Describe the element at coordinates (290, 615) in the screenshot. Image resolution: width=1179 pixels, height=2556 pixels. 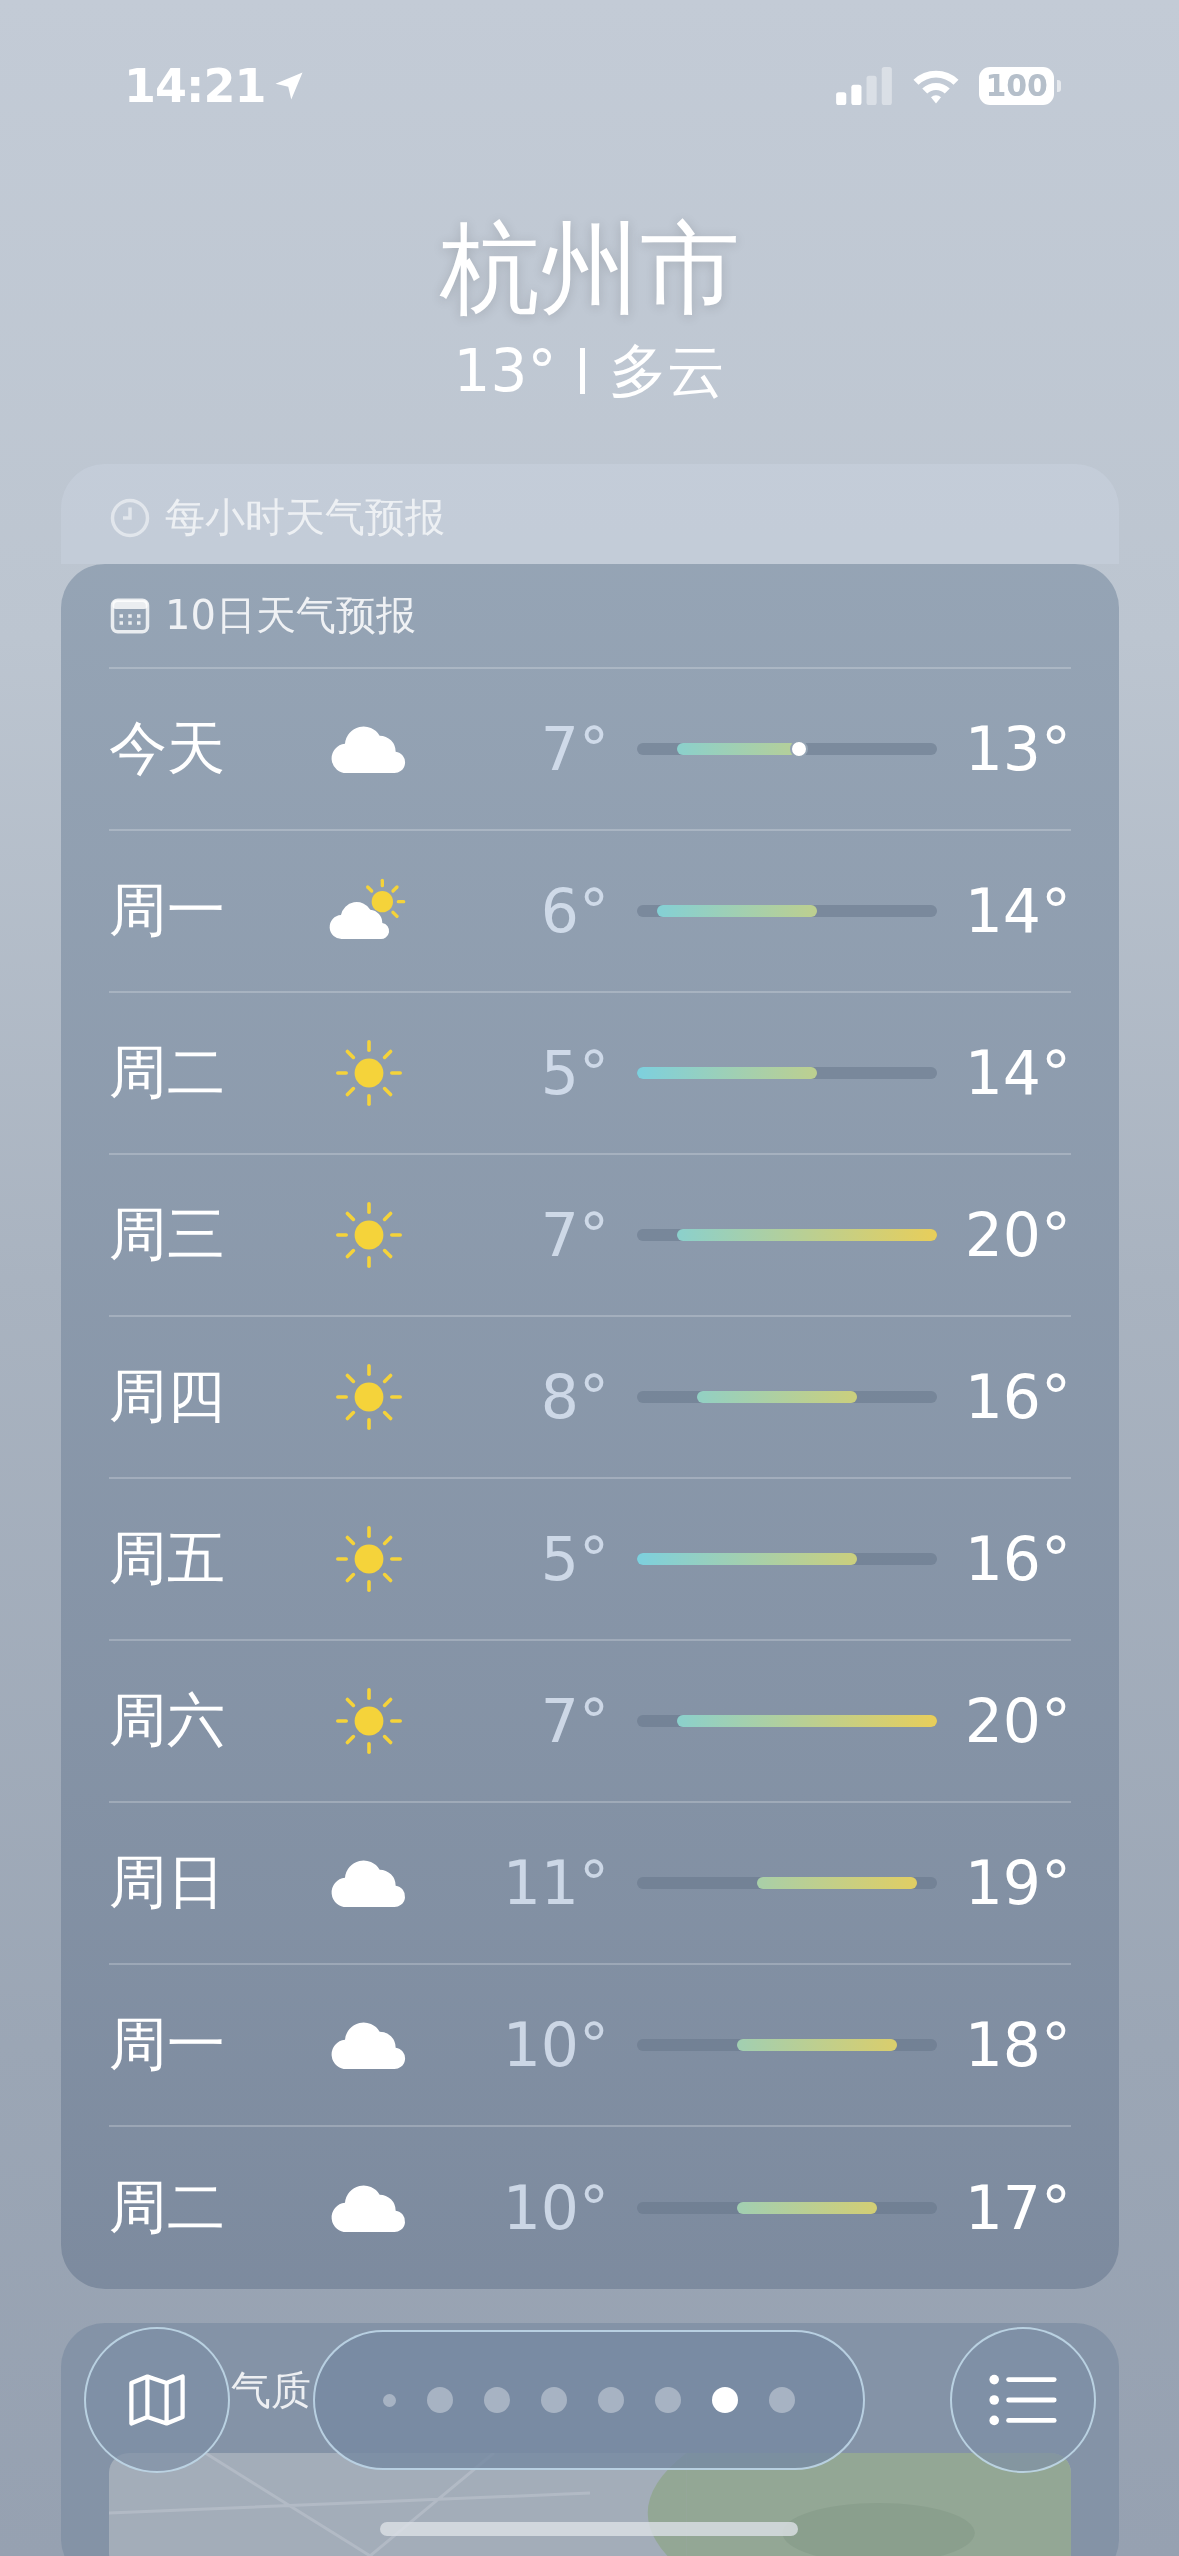
I see `card-title: 10日天气预报` at that location.